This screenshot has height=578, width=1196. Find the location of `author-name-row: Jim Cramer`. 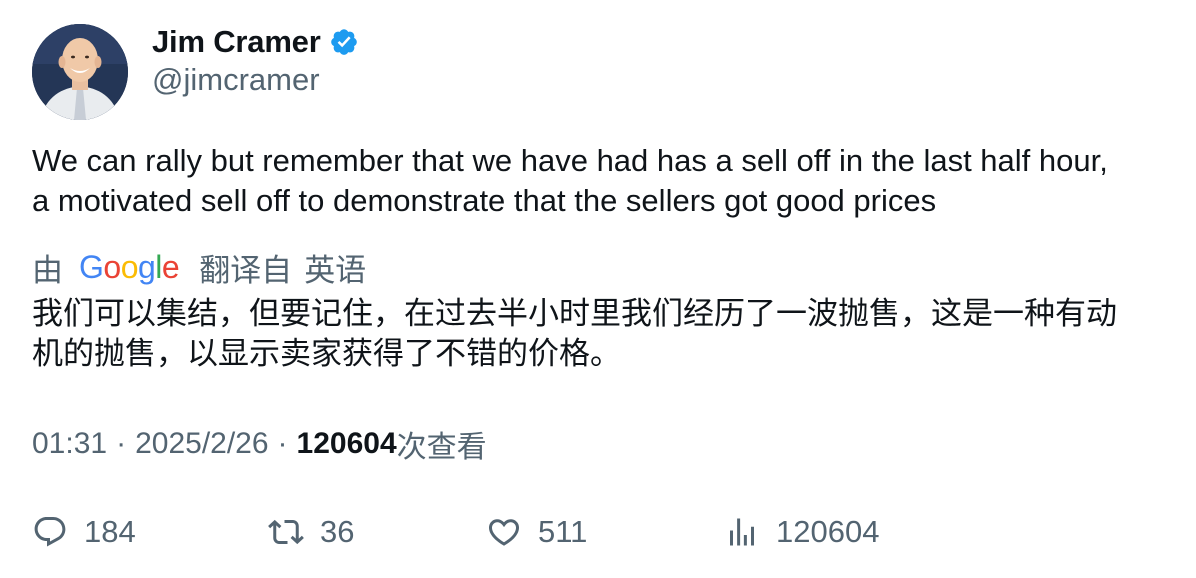

author-name-row: Jim Cramer is located at coordinates (255, 42).